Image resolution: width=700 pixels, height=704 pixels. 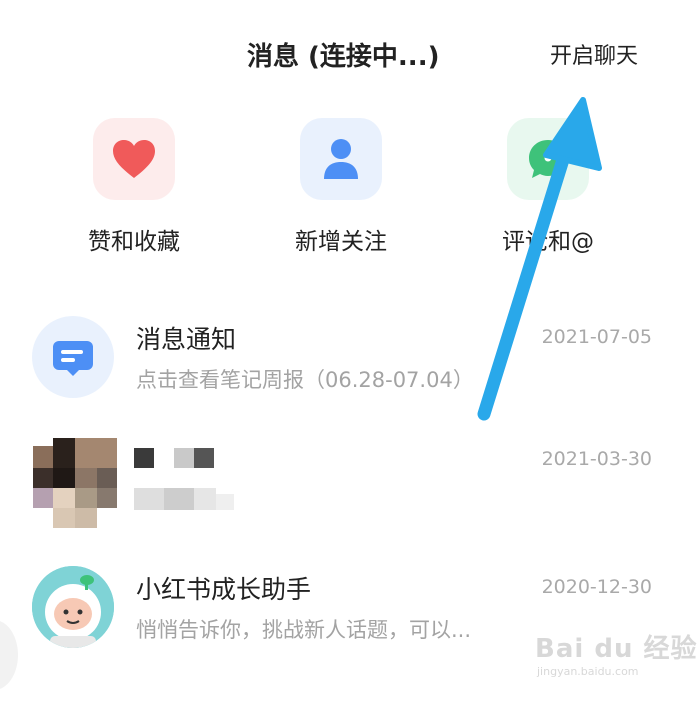 I want to click on redacted-title, so click(x=176, y=458).